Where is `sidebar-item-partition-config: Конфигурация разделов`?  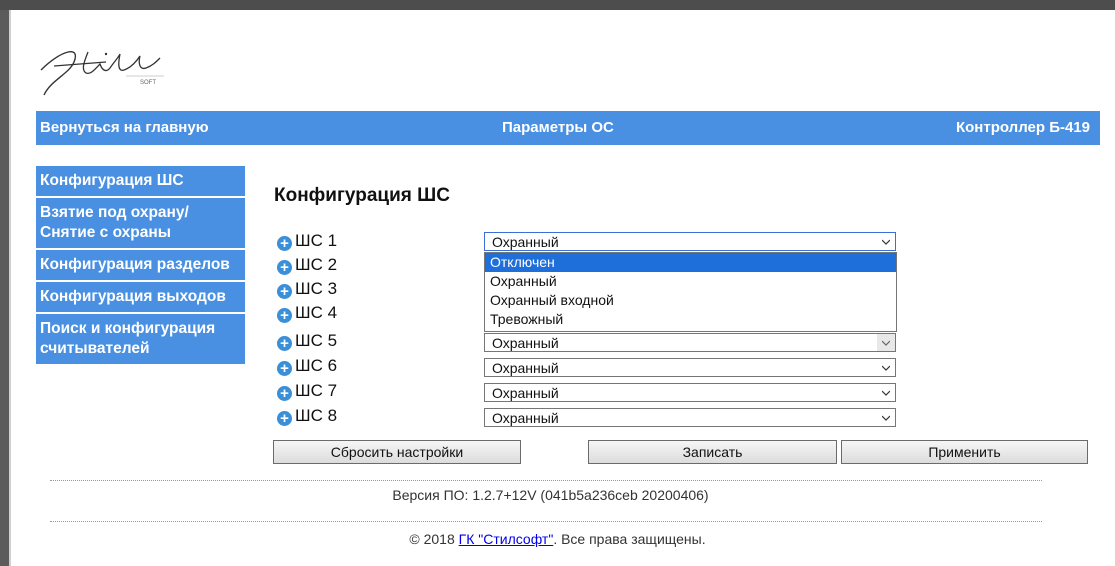 sidebar-item-partition-config: Конфигурация разделов is located at coordinates (140, 266).